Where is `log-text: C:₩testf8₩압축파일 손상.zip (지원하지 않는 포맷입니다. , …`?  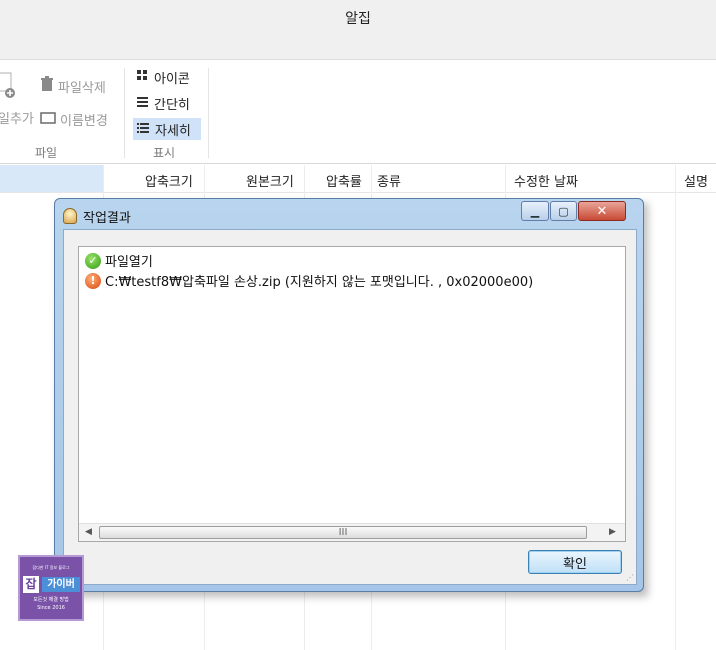
log-text: C:₩testf8₩압축파일 손상.zip (지원하지 않는 포맷입니다. , … is located at coordinates (319, 282).